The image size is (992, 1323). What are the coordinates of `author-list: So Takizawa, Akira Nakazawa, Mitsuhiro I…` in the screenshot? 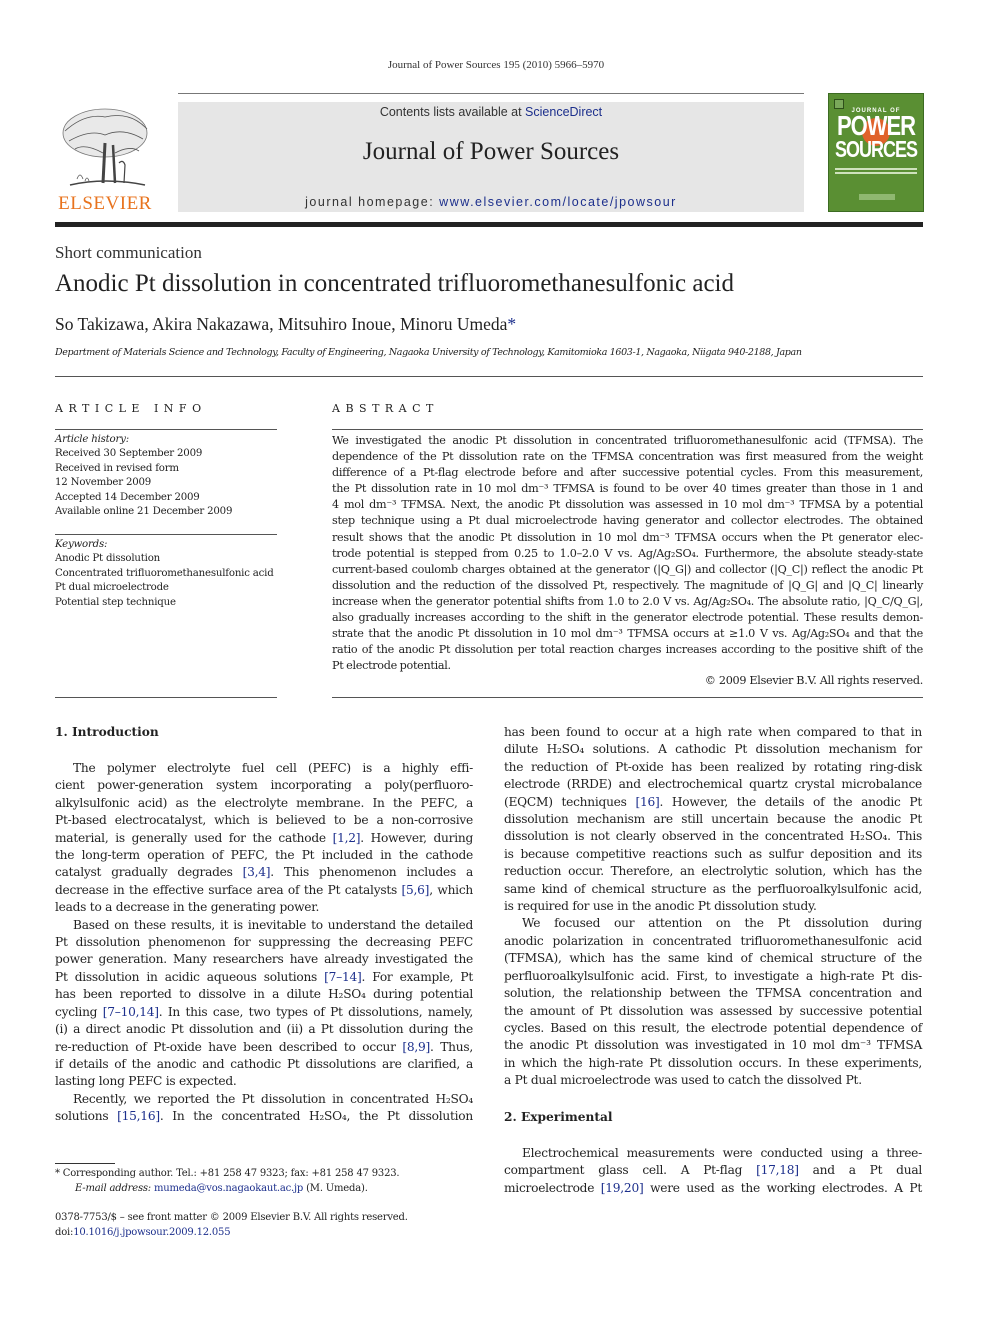 It's located at (285, 324).